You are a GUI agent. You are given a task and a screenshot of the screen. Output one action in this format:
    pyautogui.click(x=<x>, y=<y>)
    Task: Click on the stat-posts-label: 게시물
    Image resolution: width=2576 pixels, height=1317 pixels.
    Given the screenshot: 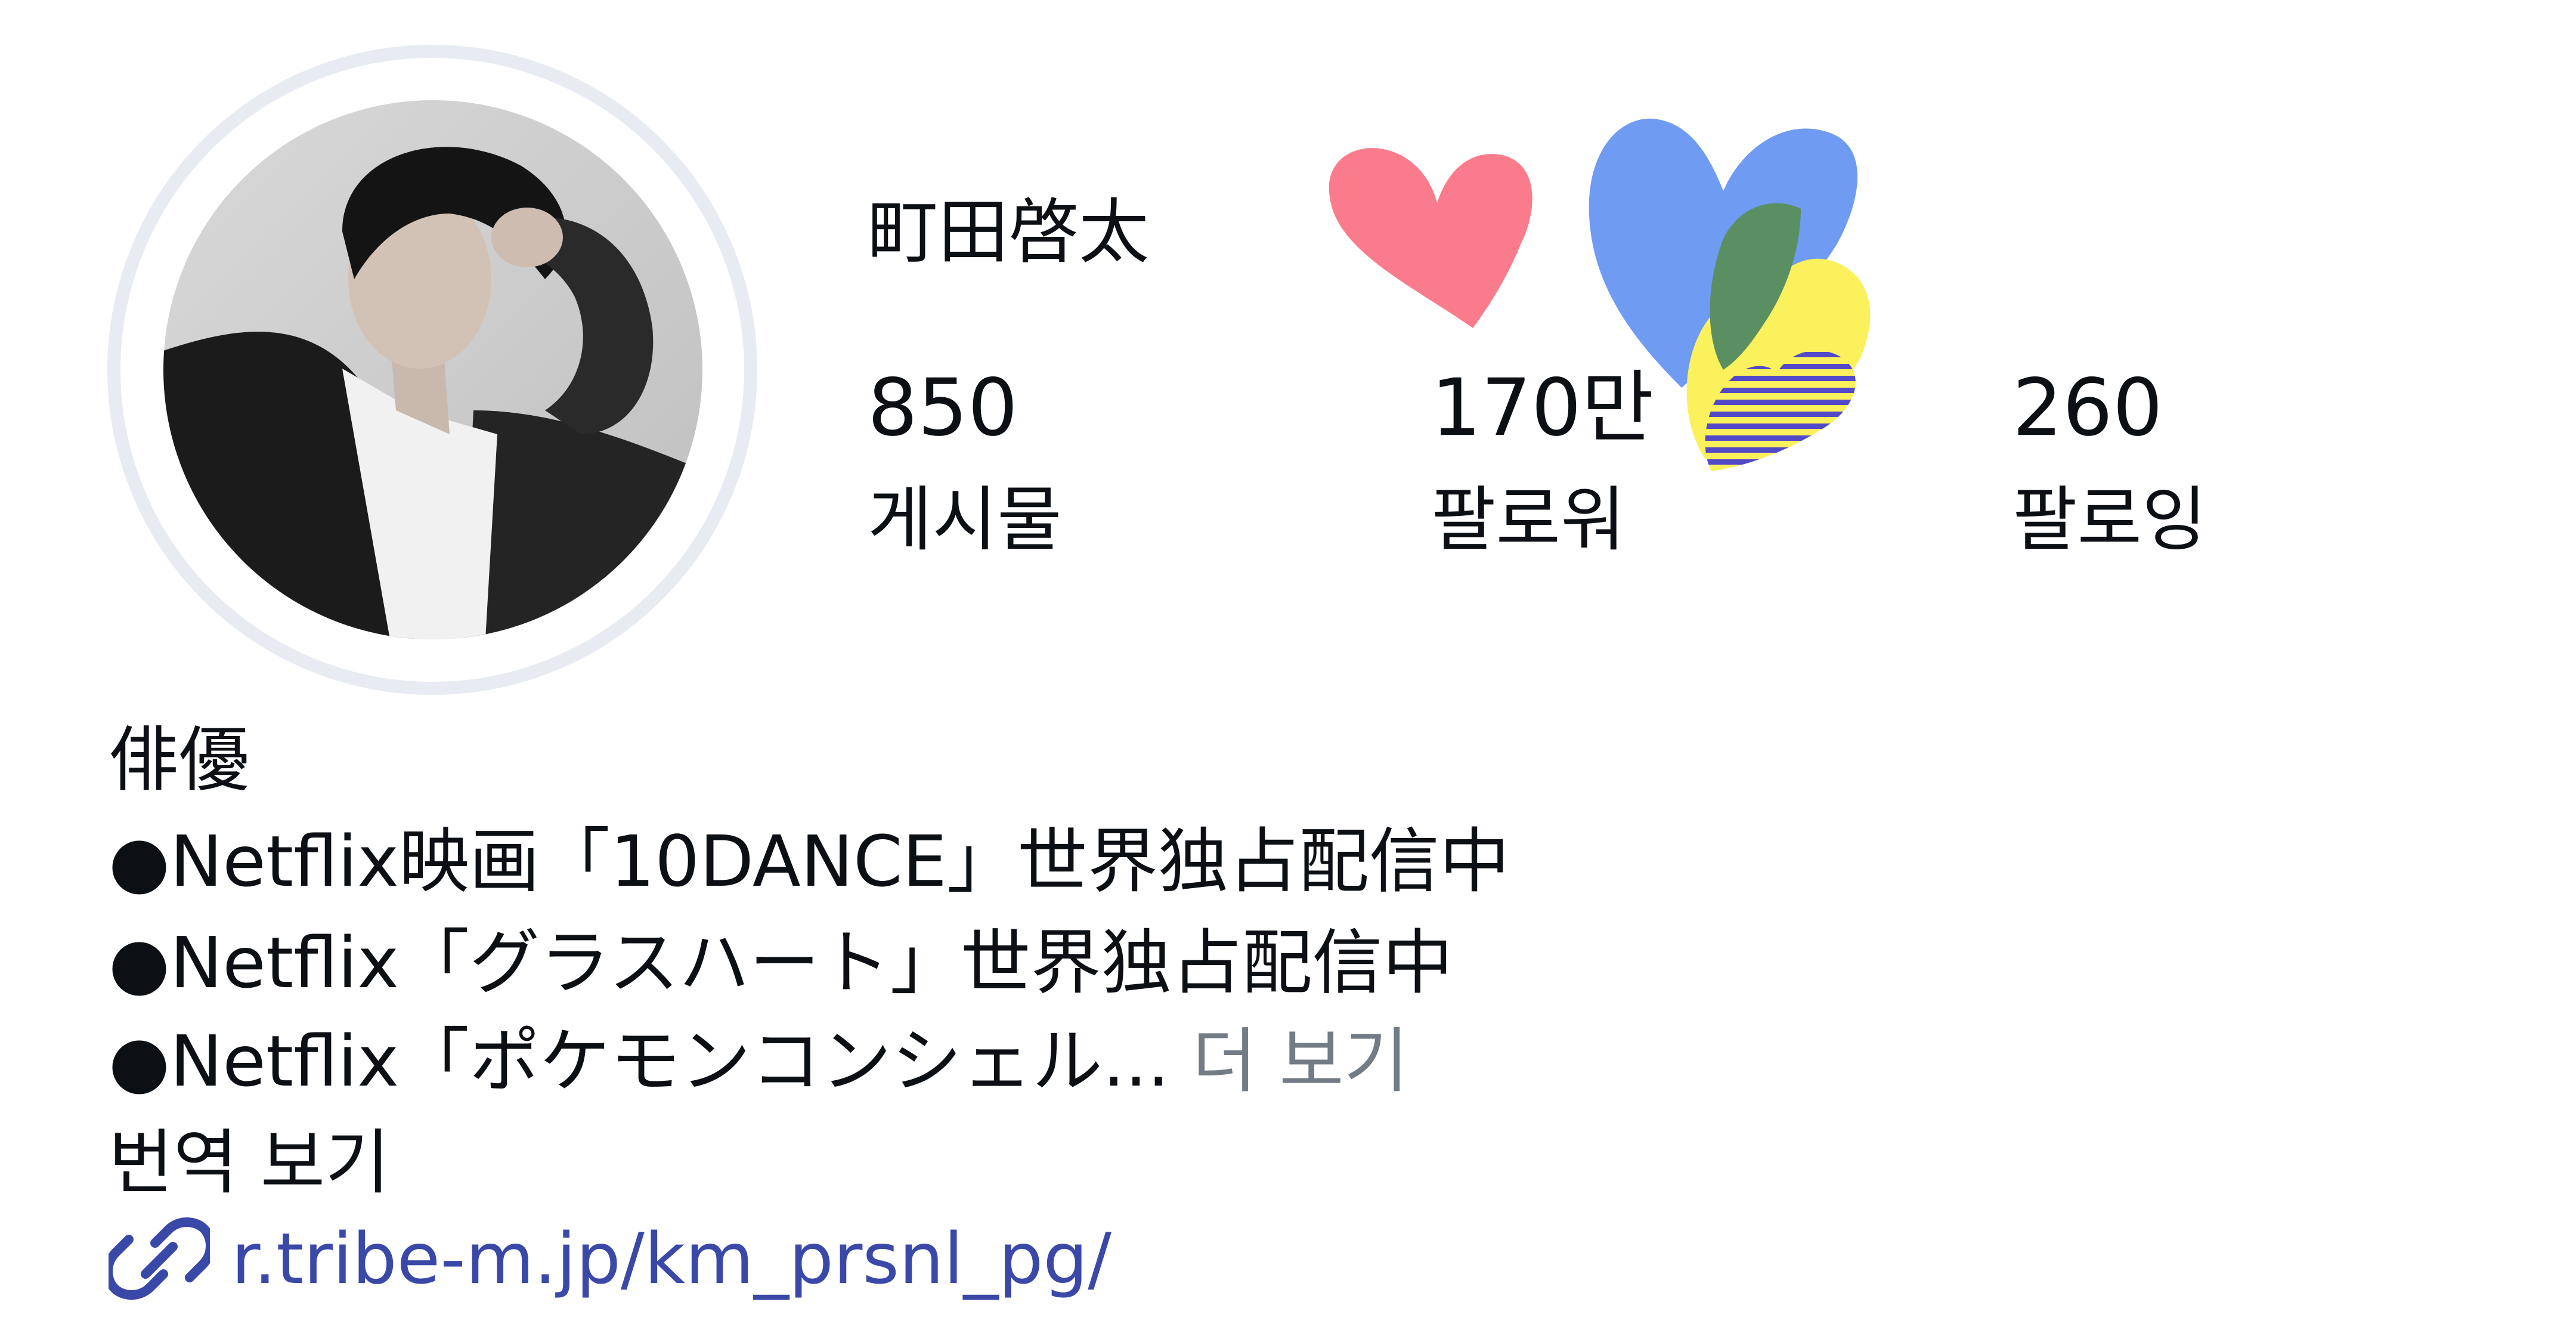 What is the action you would take?
    pyautogui.click(x=965, y=519)
    